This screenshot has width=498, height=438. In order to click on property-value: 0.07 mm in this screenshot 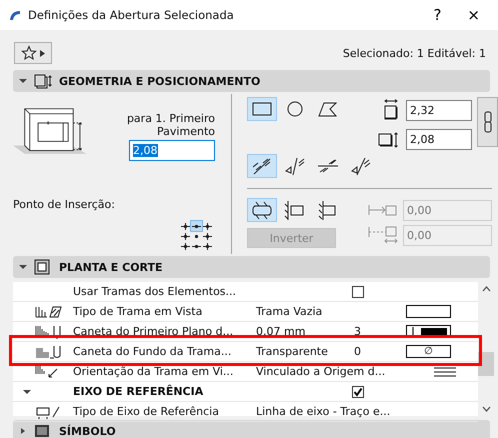, I will do `click(281, 331)`.